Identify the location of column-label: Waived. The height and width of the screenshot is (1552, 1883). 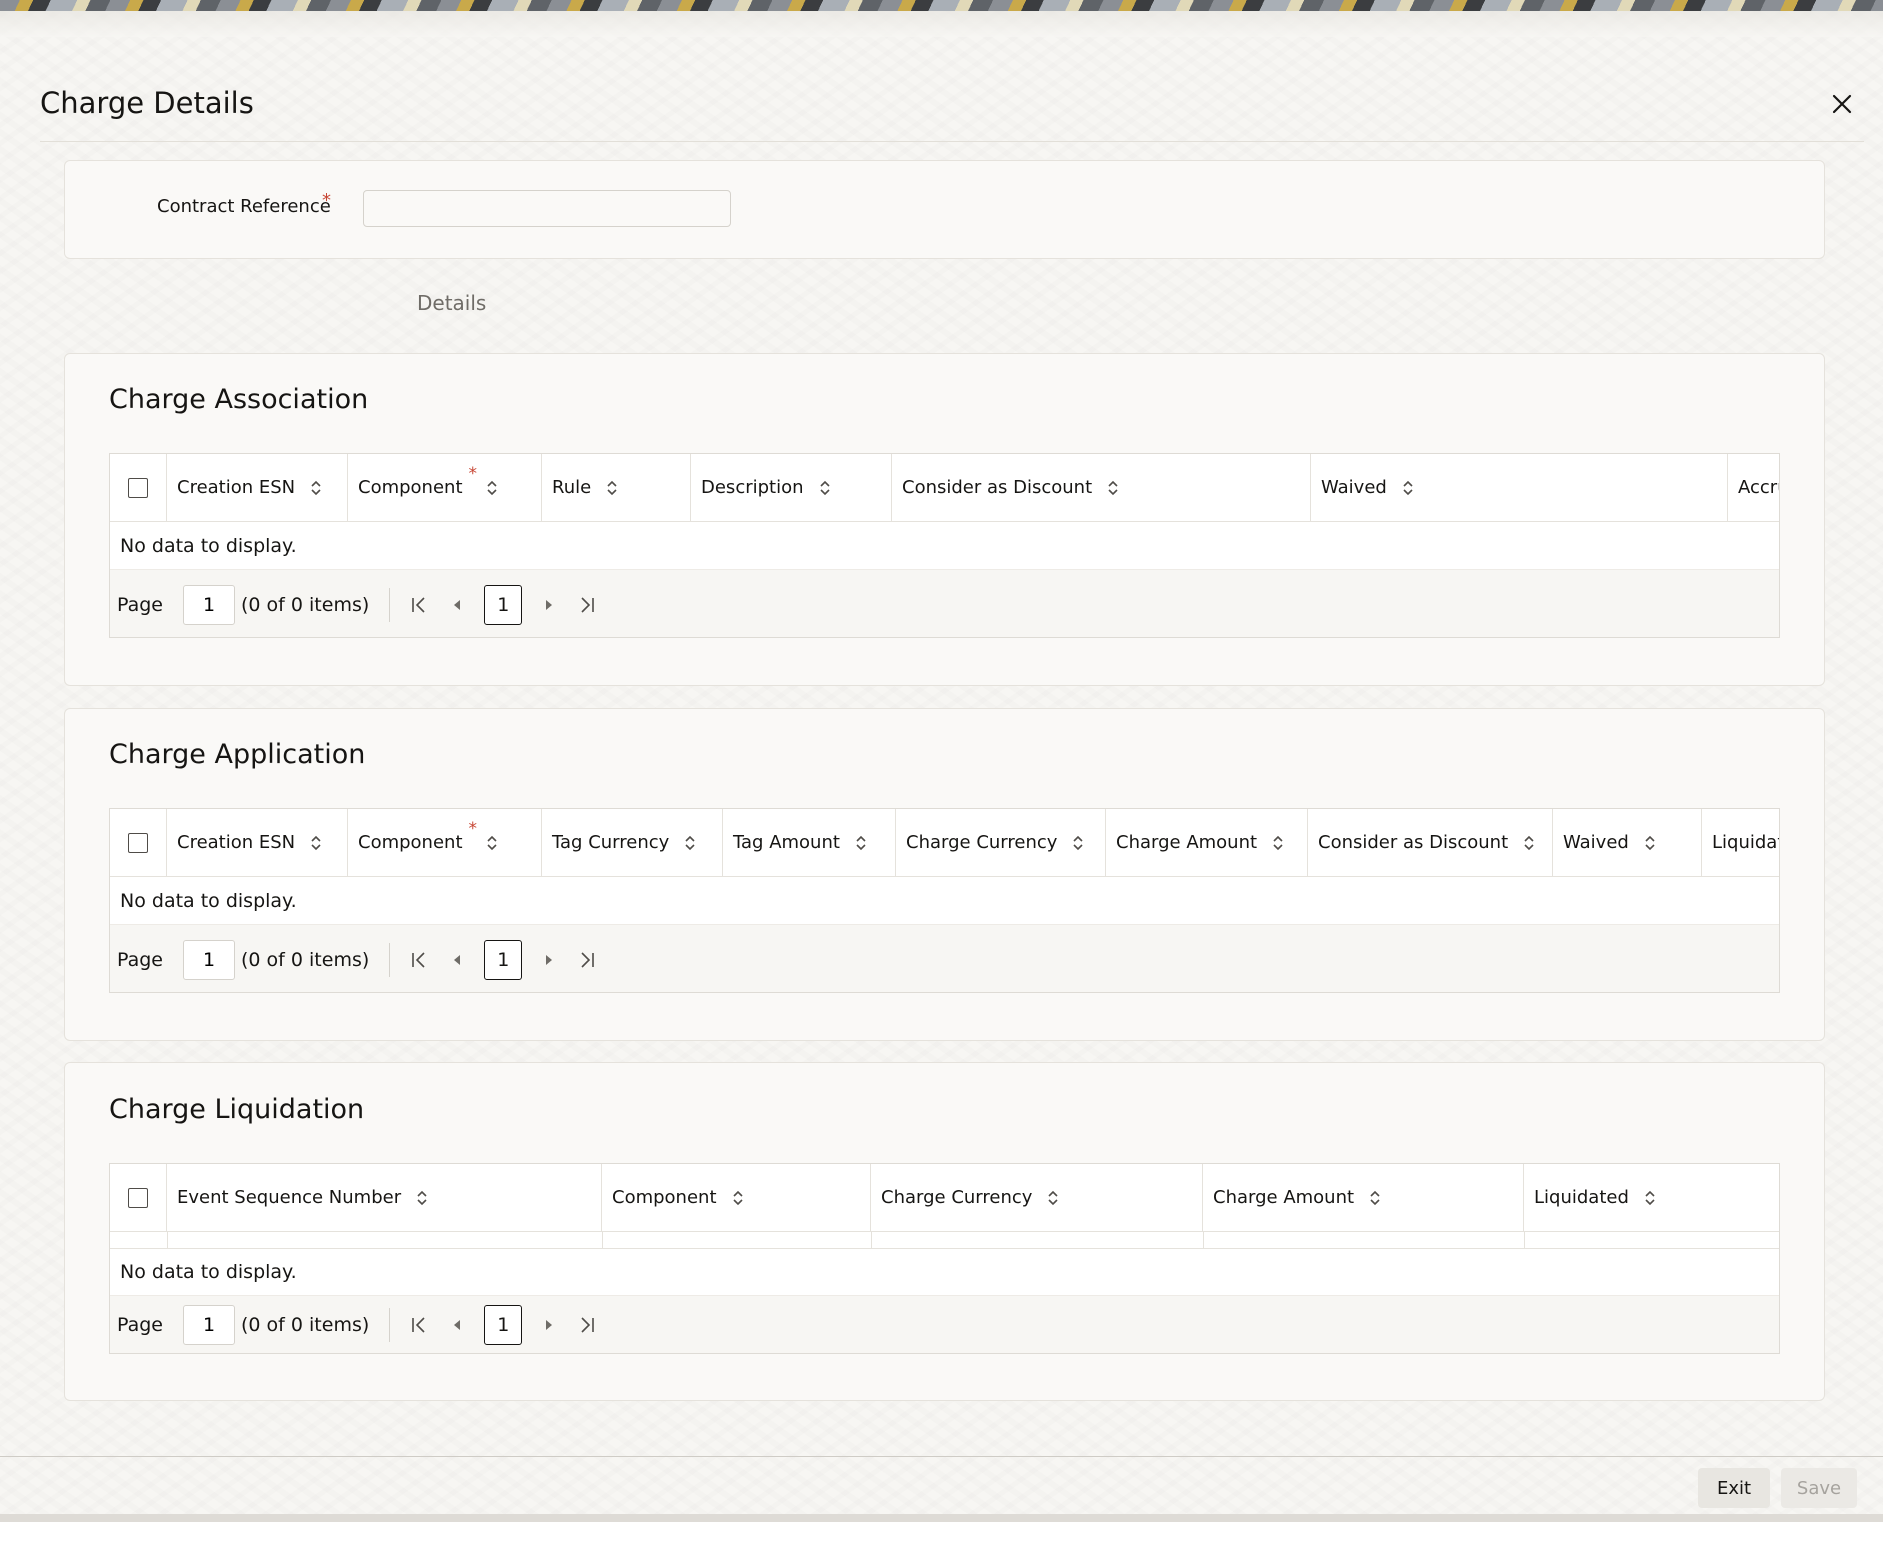
(1354, 487).